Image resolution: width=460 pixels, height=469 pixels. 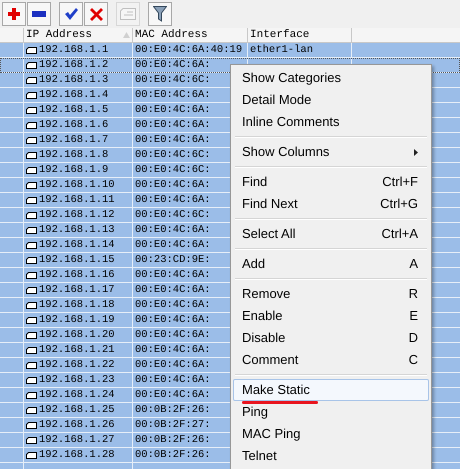 I want to click on table-cell: 192.168.1.17, so click(x=77, y=290).